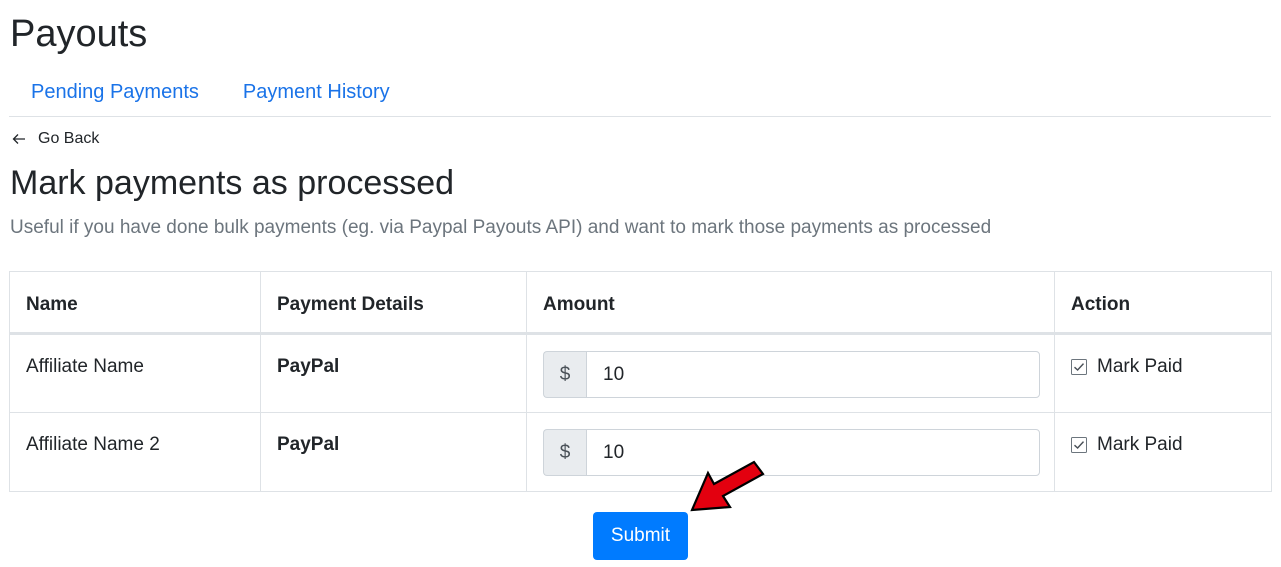 This screenshot has width=1281, height=567. Describe the element at coordinates (135, 303) in the screenshot. I see `column-header-name: Name` at that location.